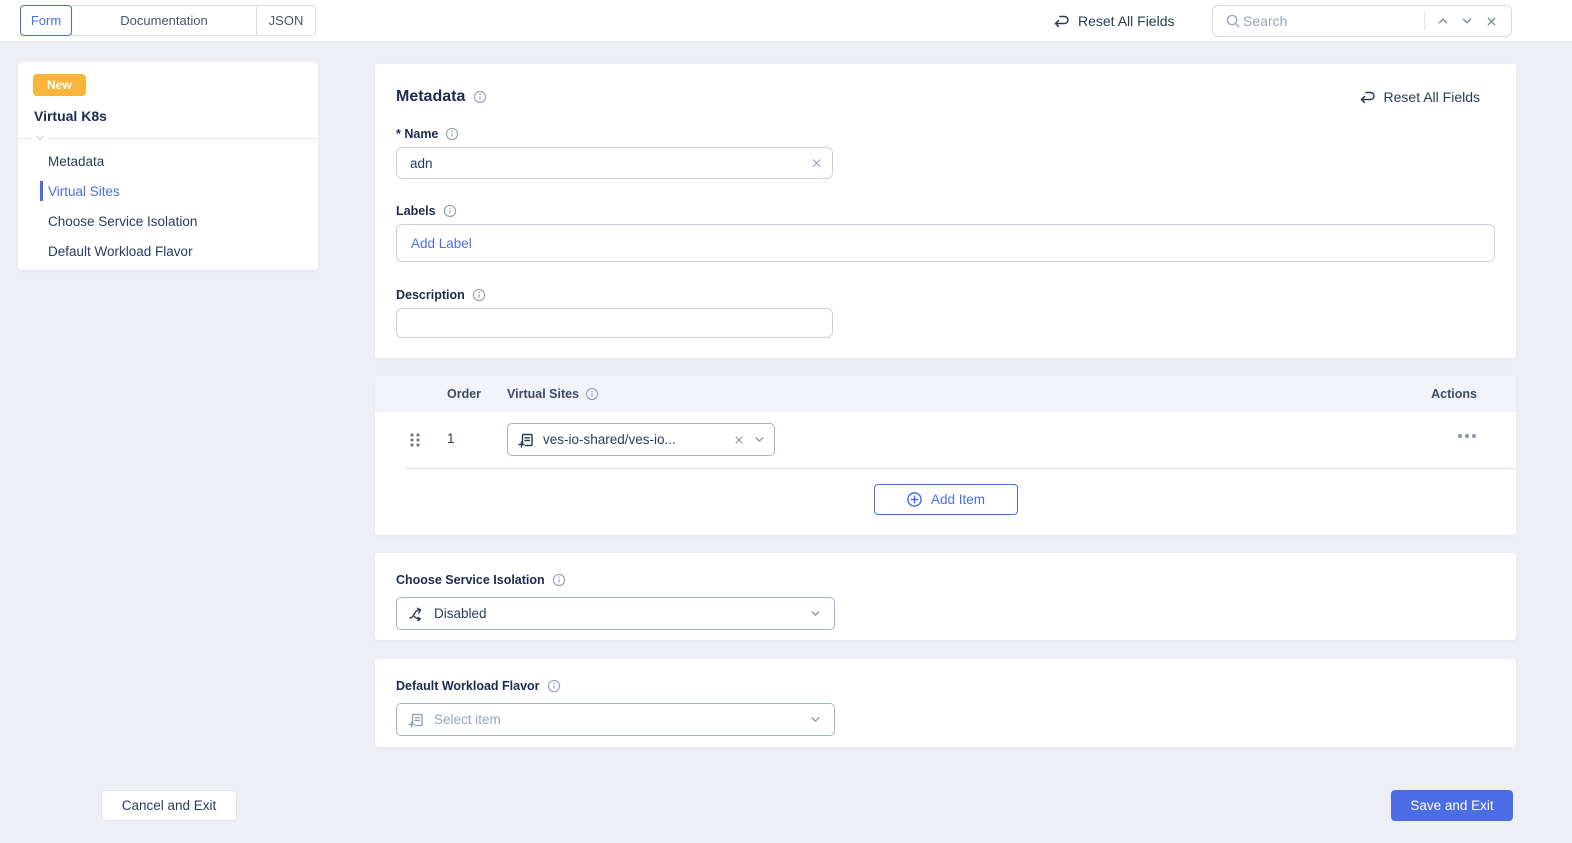 The height and width of the screenshot is (843, 1572). I want to click on labels-field-label: Labels, so click(426, 211).